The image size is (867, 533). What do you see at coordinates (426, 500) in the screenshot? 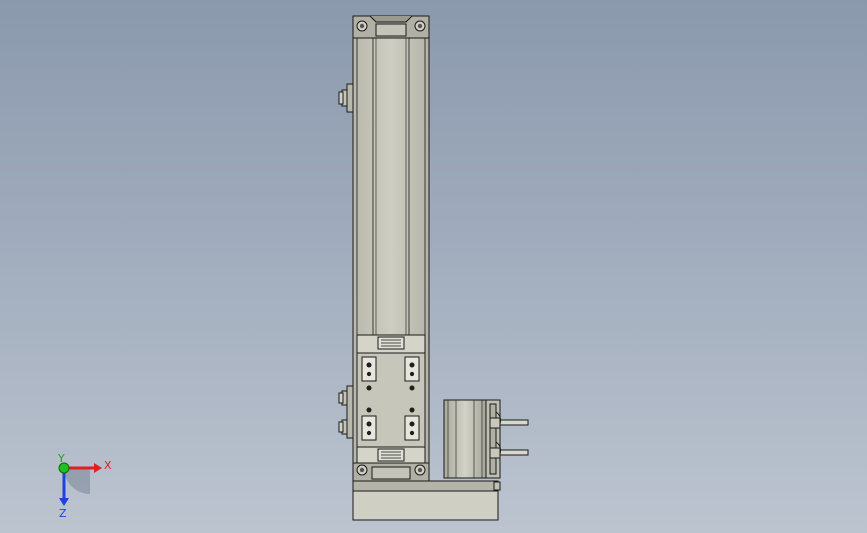
I see `base-plate` at bounding box center [426, 500].